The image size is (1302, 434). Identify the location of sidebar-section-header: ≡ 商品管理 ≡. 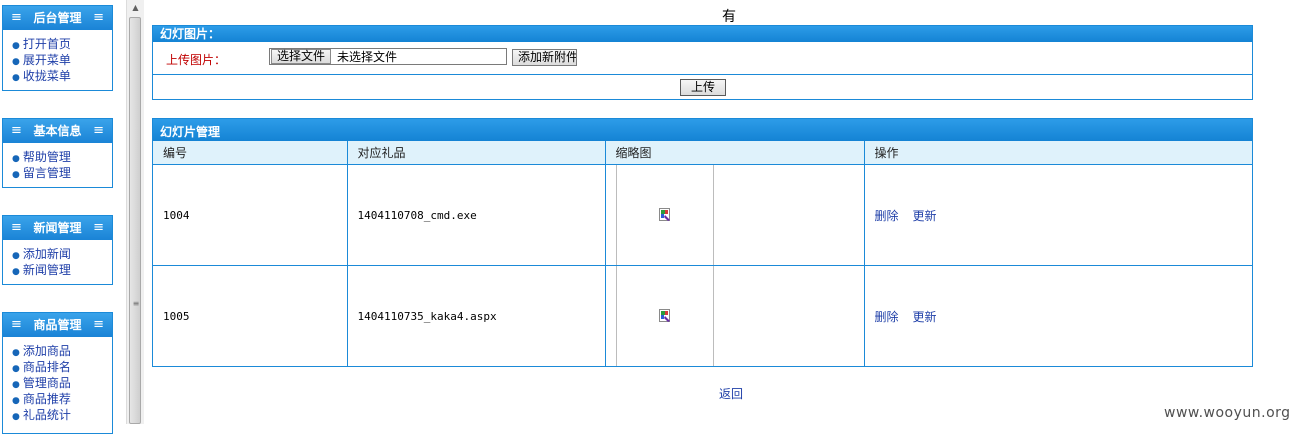
(57, 325).